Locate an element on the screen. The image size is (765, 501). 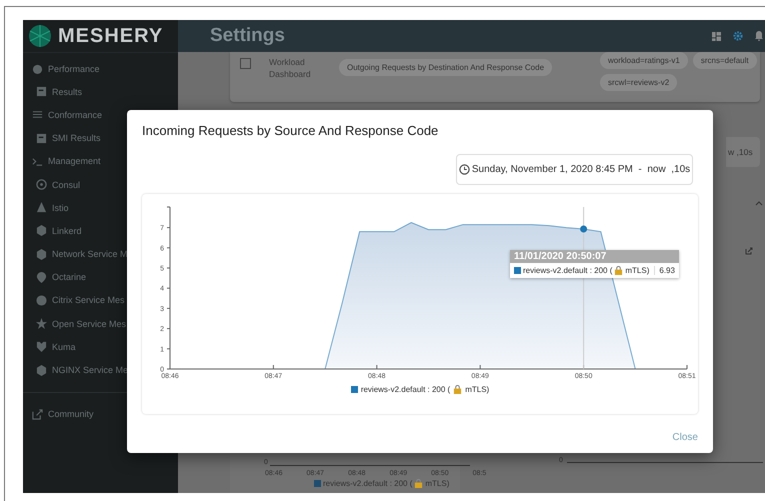
brand-name: MESHERY is located at coordinates (111, 36).